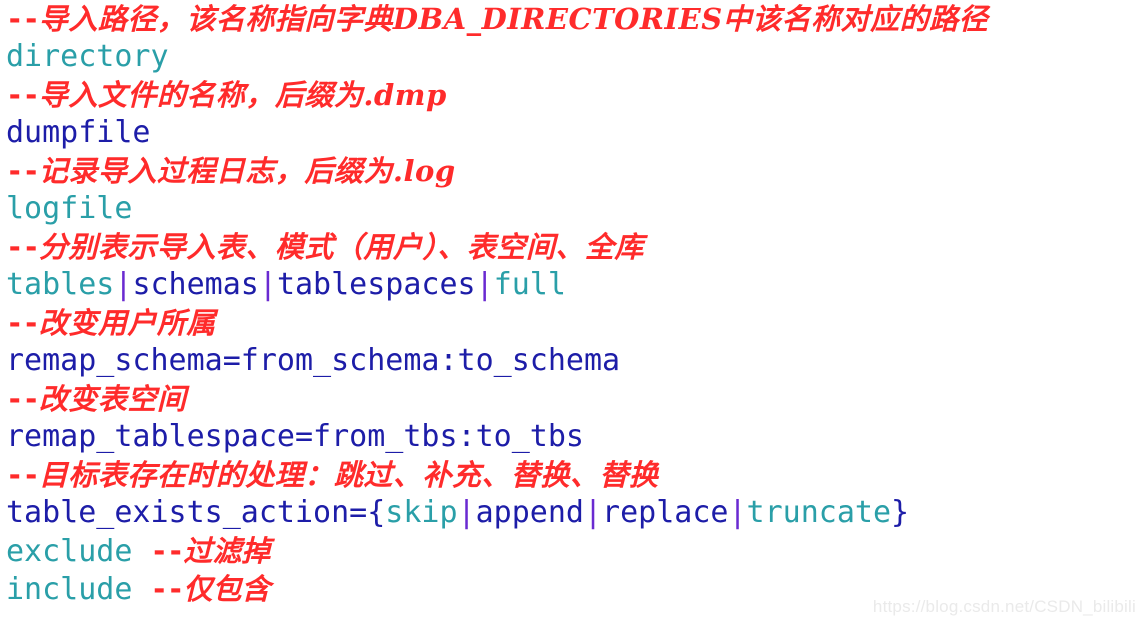  Describe the element at coordinates (127, 323) in the screenshot. I see `comment-text: 改变用户所属` at that location.